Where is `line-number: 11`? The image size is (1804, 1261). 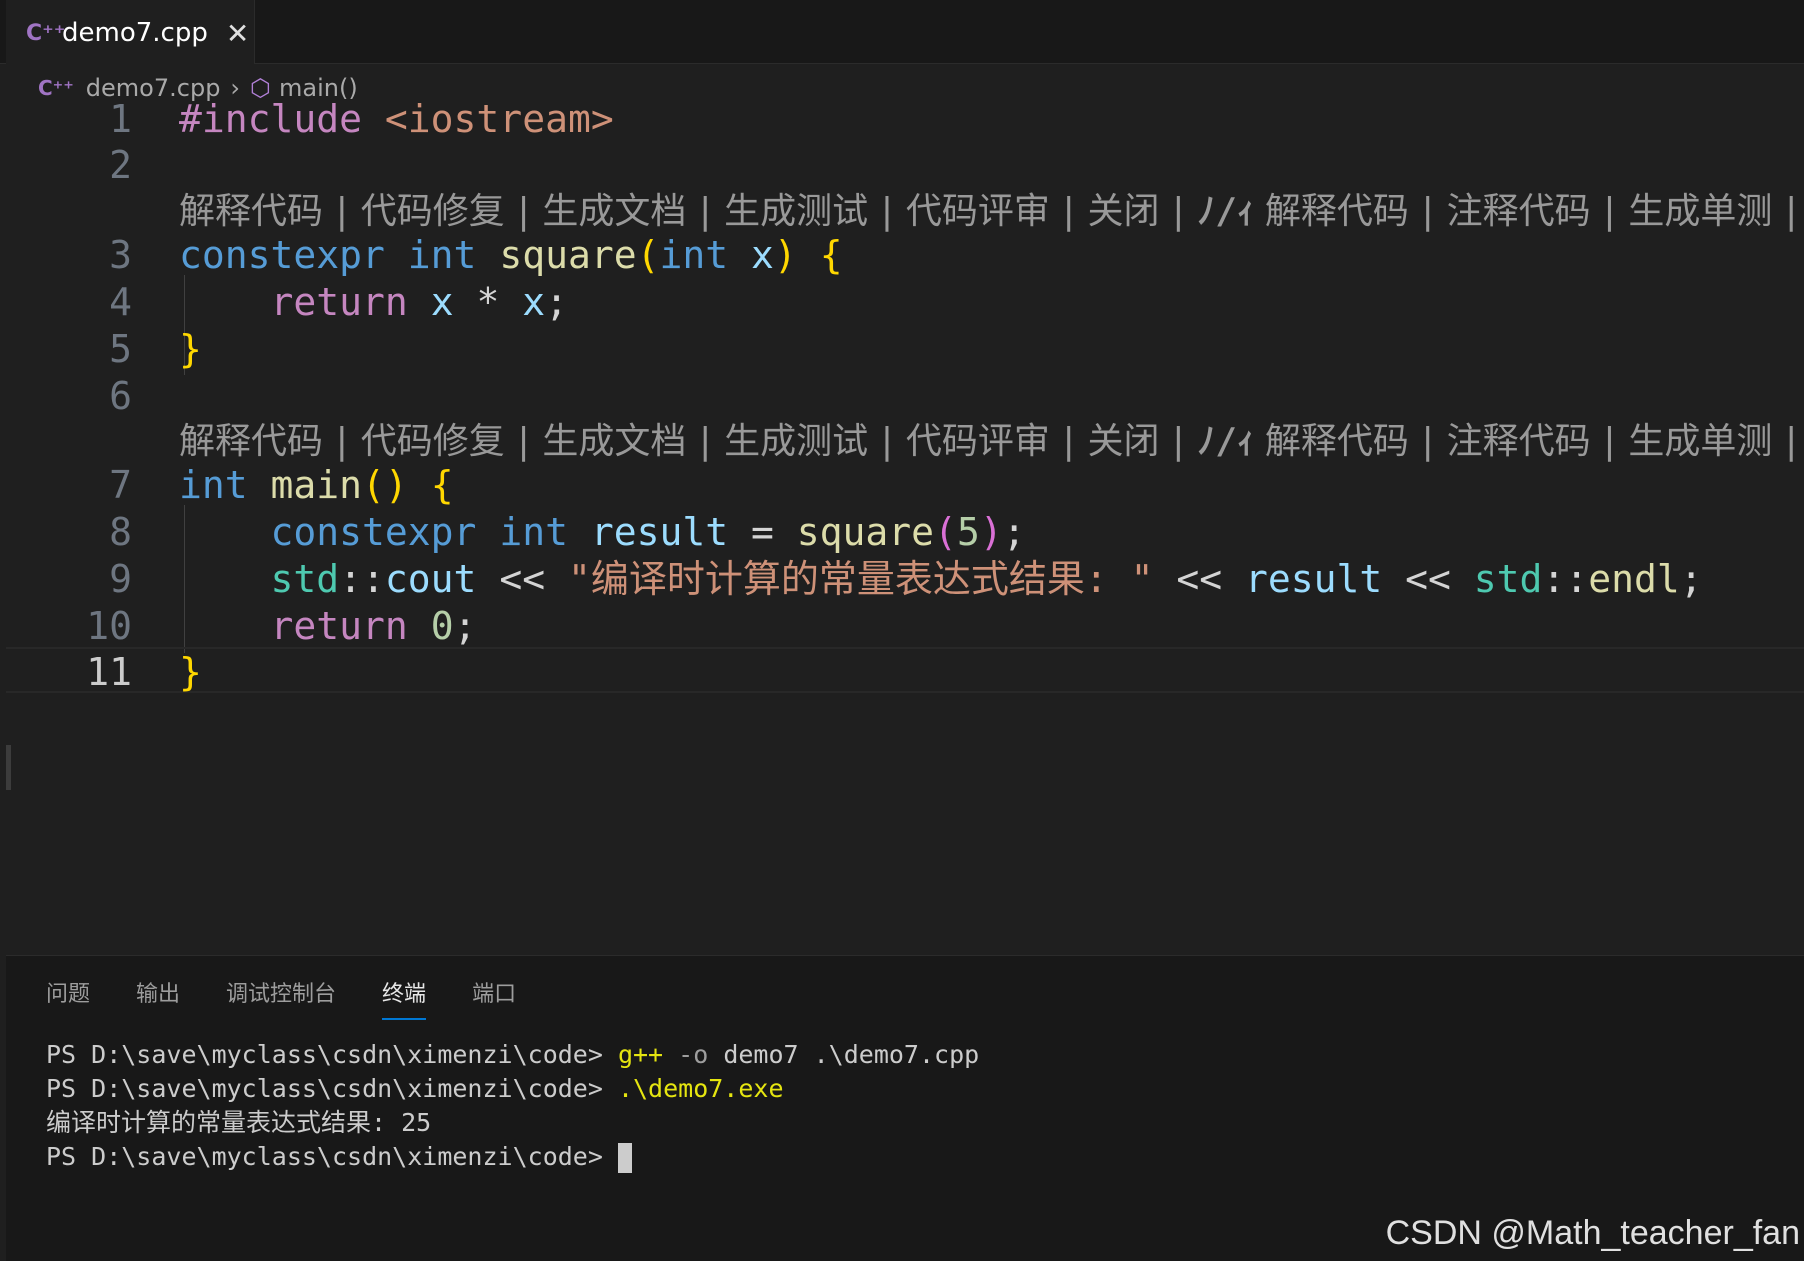
line-number: 11 is located at coordinates (109, 672).